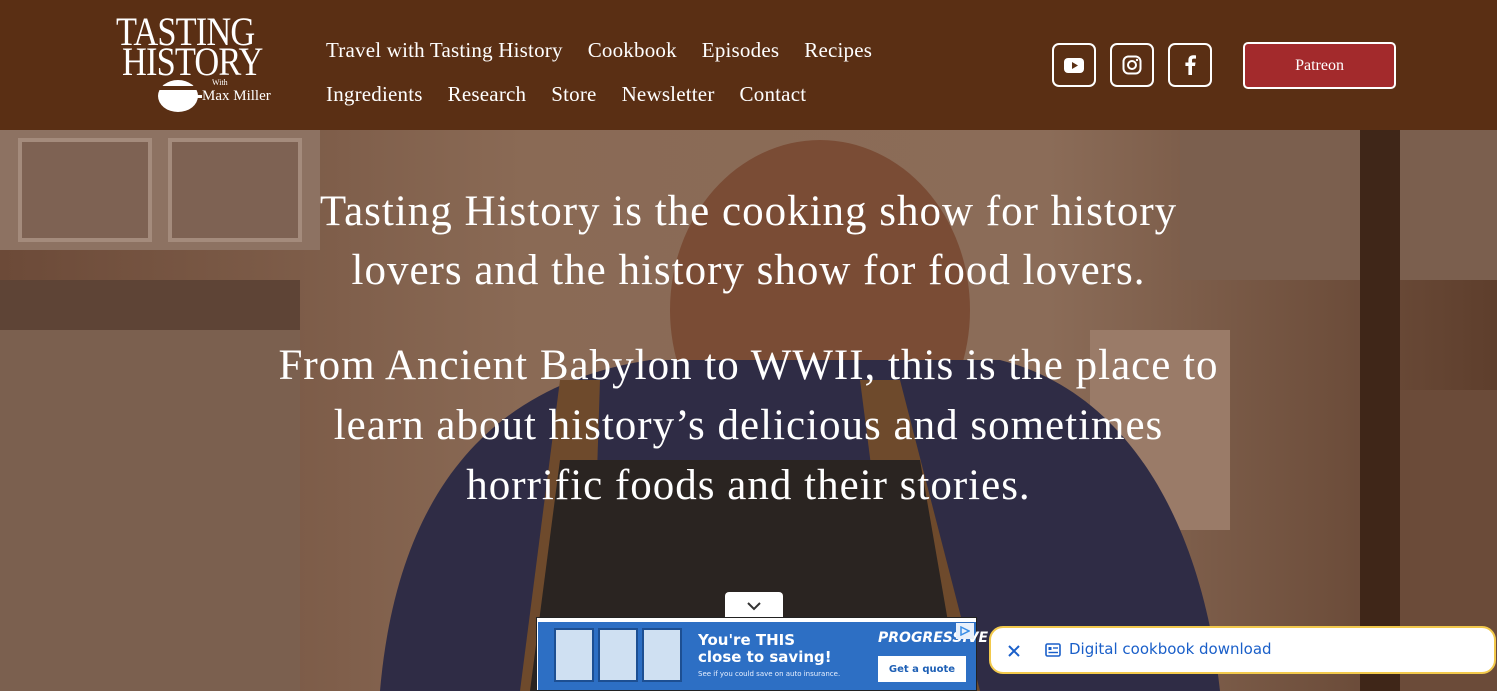 The height and width of the screenshot is (691, 1497). I want to click on facebook-link, so click(1190, 65).